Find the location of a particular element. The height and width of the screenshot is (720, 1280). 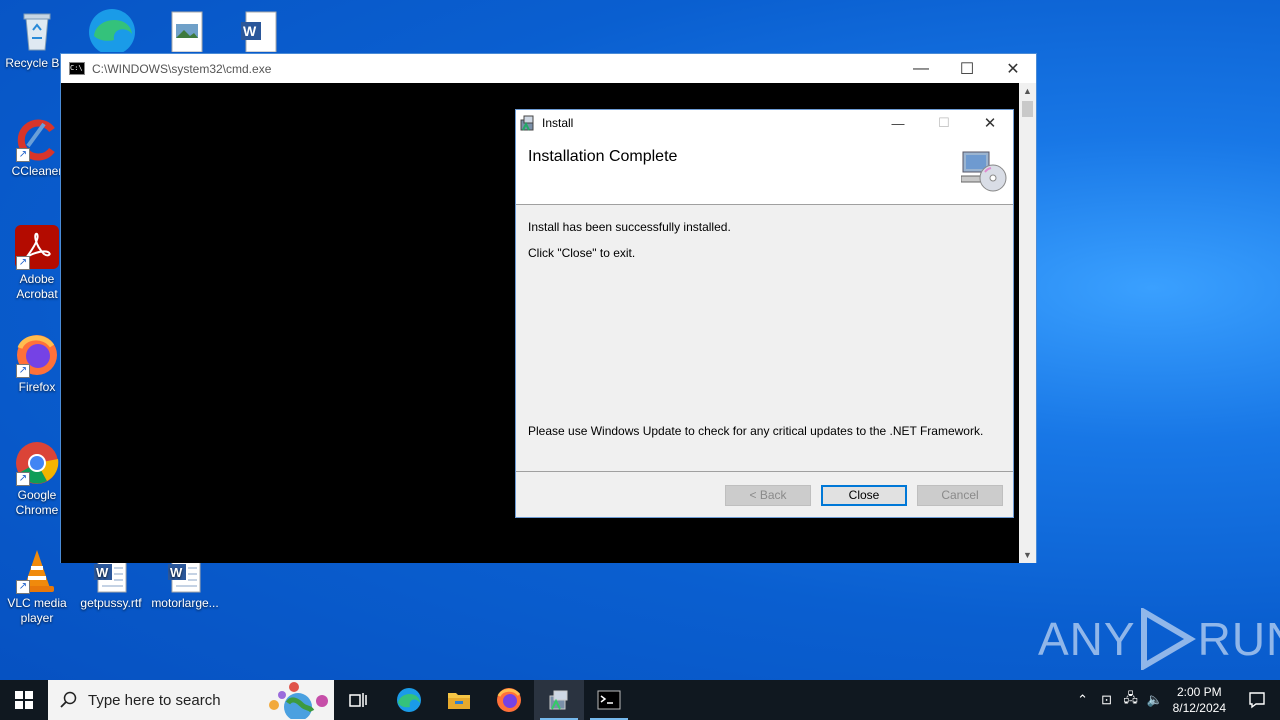

search-placeholder: Type here to search is located at coordinates (154, 700).